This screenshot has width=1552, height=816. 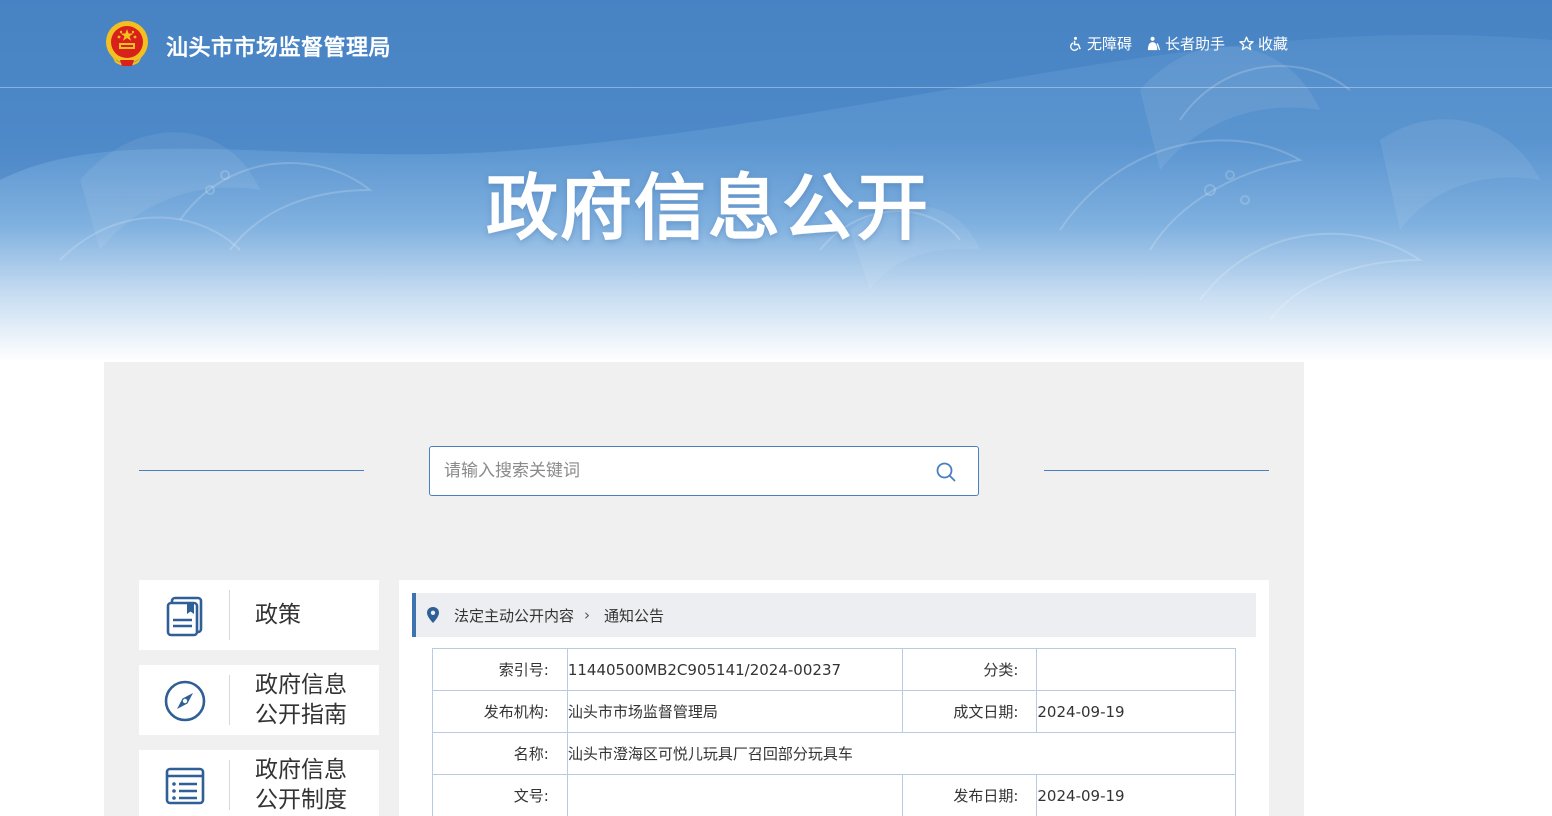 I want to click on hero-title: 政府信息公开, so click(x=708, y=208).